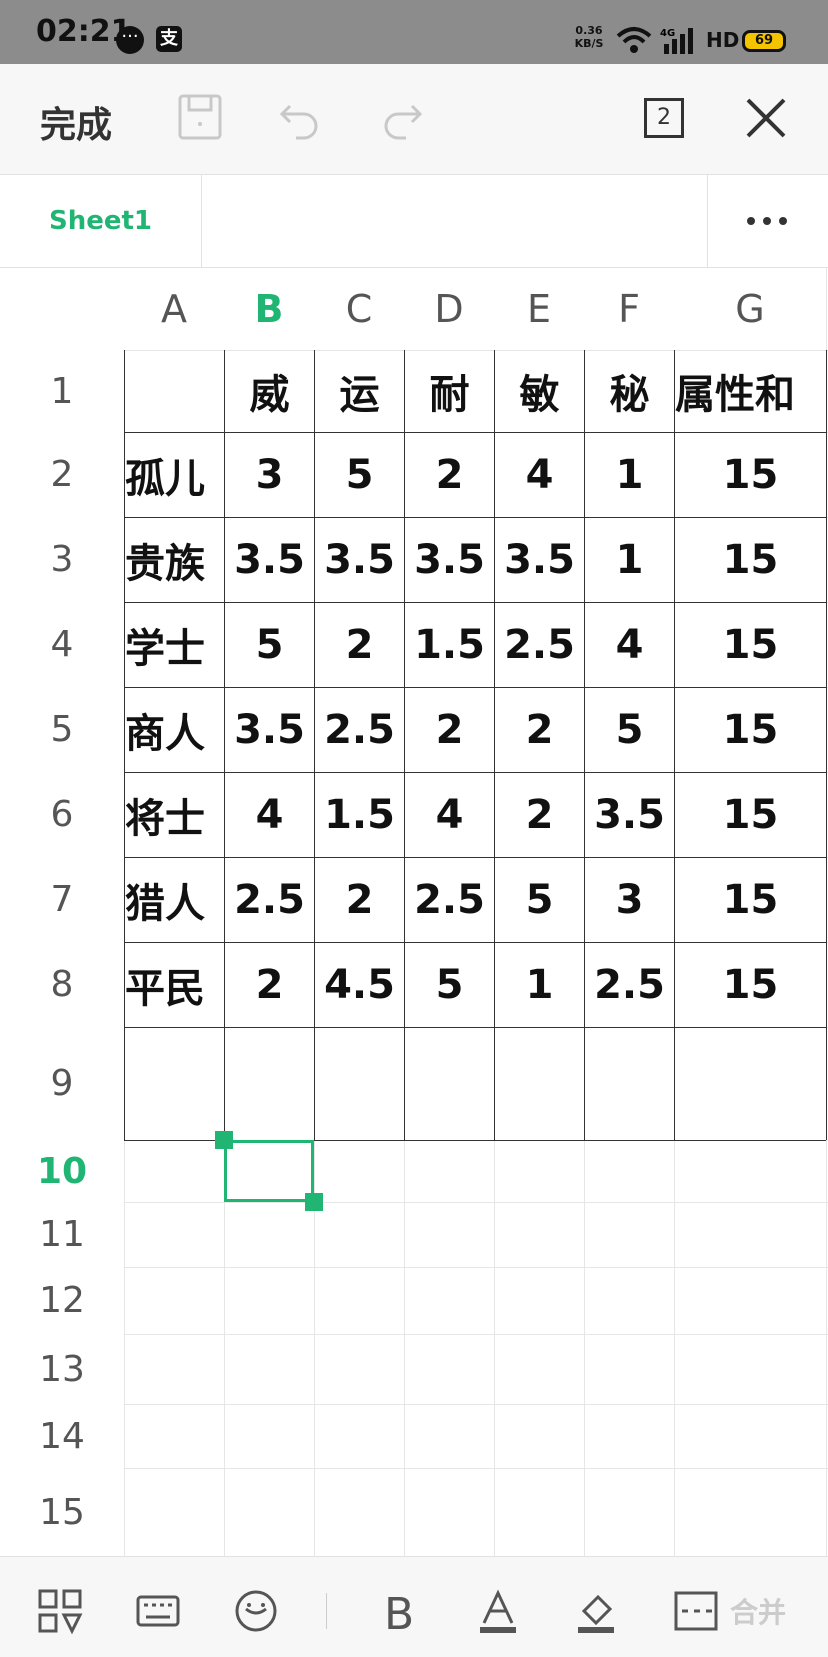 The image size is (828, 1657). I want to click on column-header-d: D, so click(449, 309).